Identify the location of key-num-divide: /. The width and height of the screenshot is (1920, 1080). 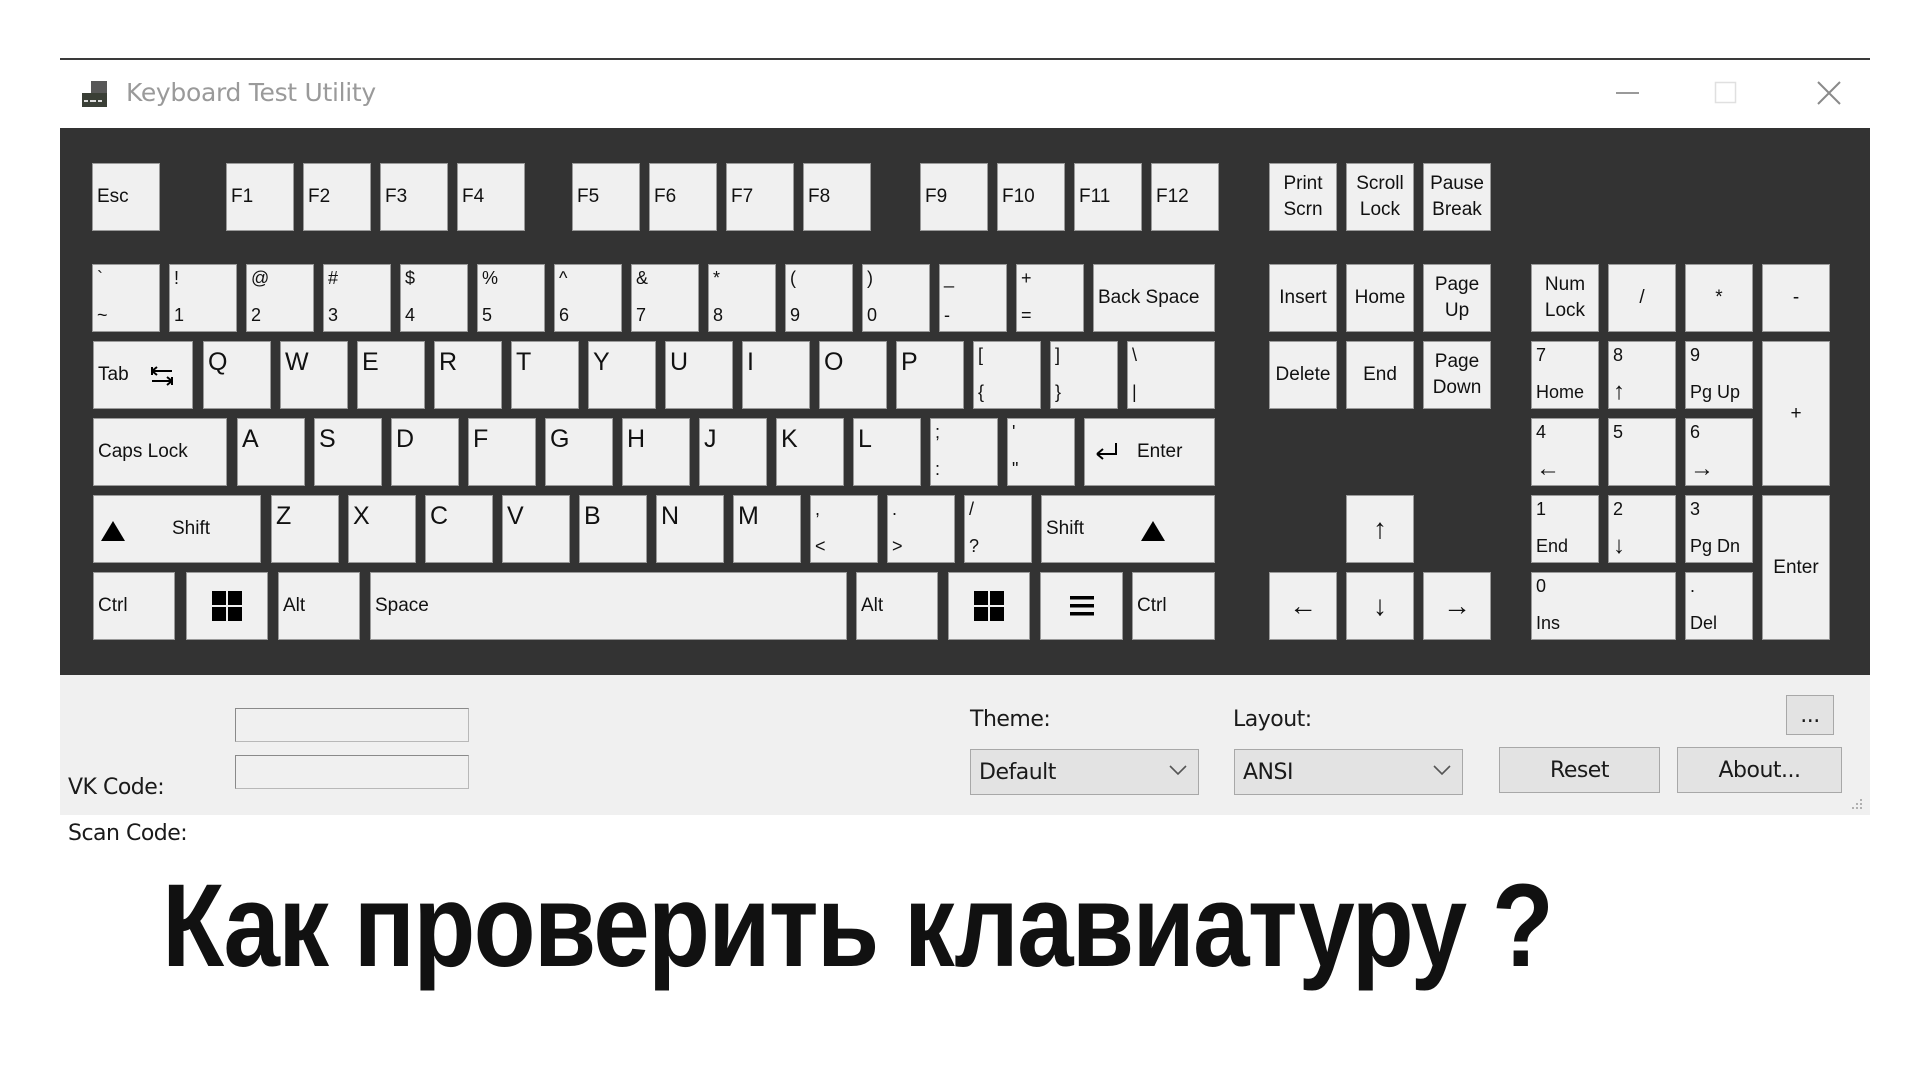
(1642, 298).